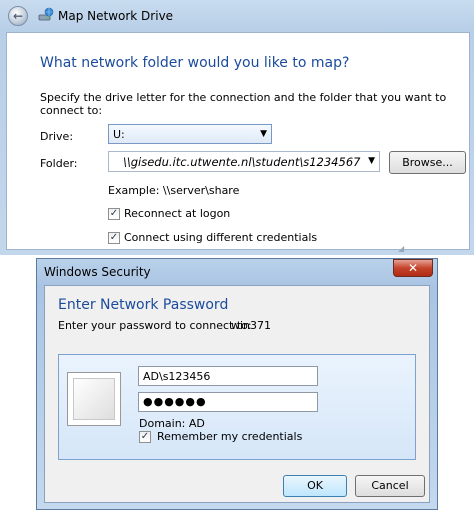 The height and width of the screenshot is (514, 474). I want to click on close-button: ✕, so click(413, 268).